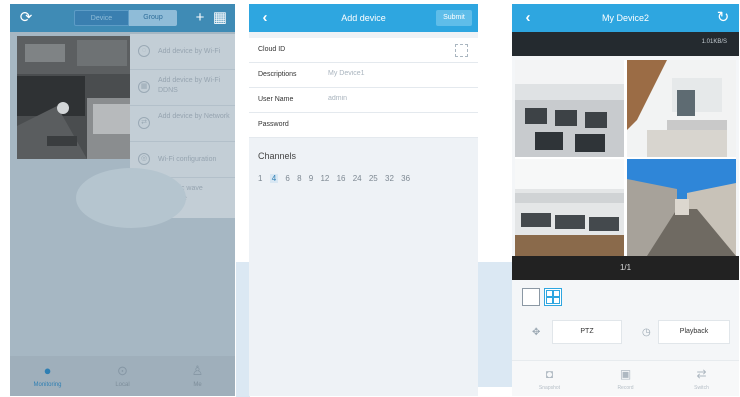  I want to click on tab-monitoring: ● Monitoring, so click(47, 376).